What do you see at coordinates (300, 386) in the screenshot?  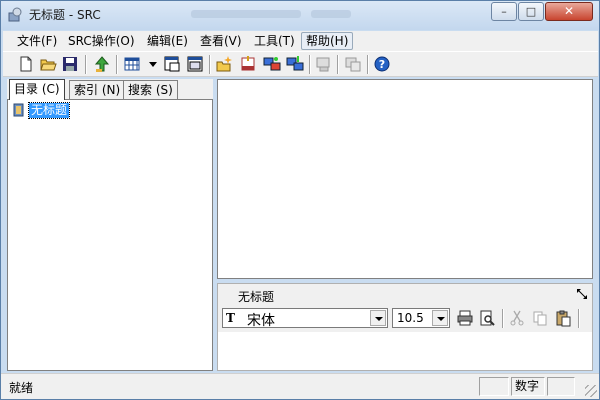 I see `status-bar: 就绪 数字` at bounding box center [300, 386].